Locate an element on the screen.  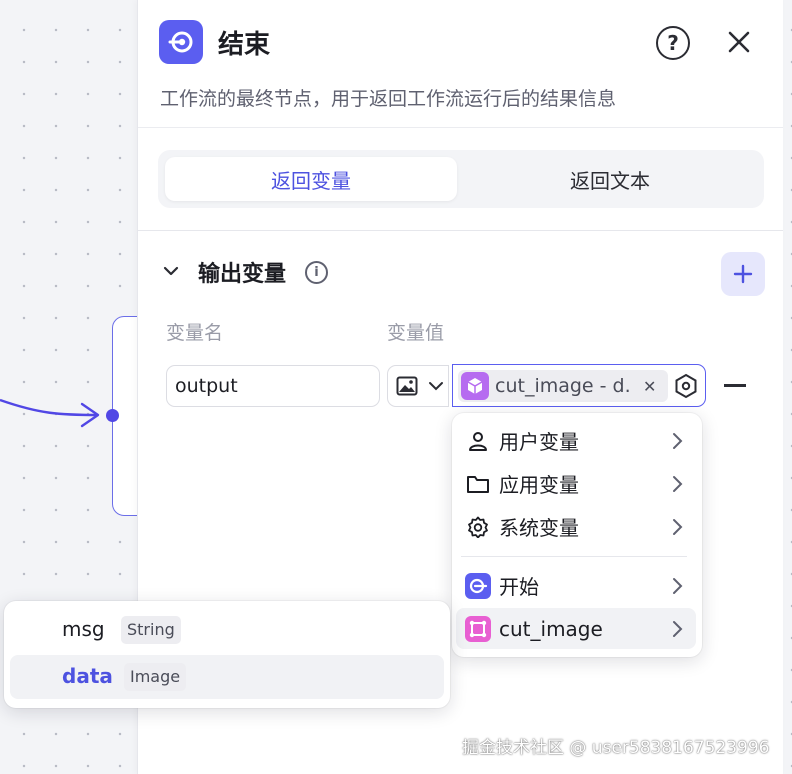
variable-settings-icon is located at coordinates (686, 386).